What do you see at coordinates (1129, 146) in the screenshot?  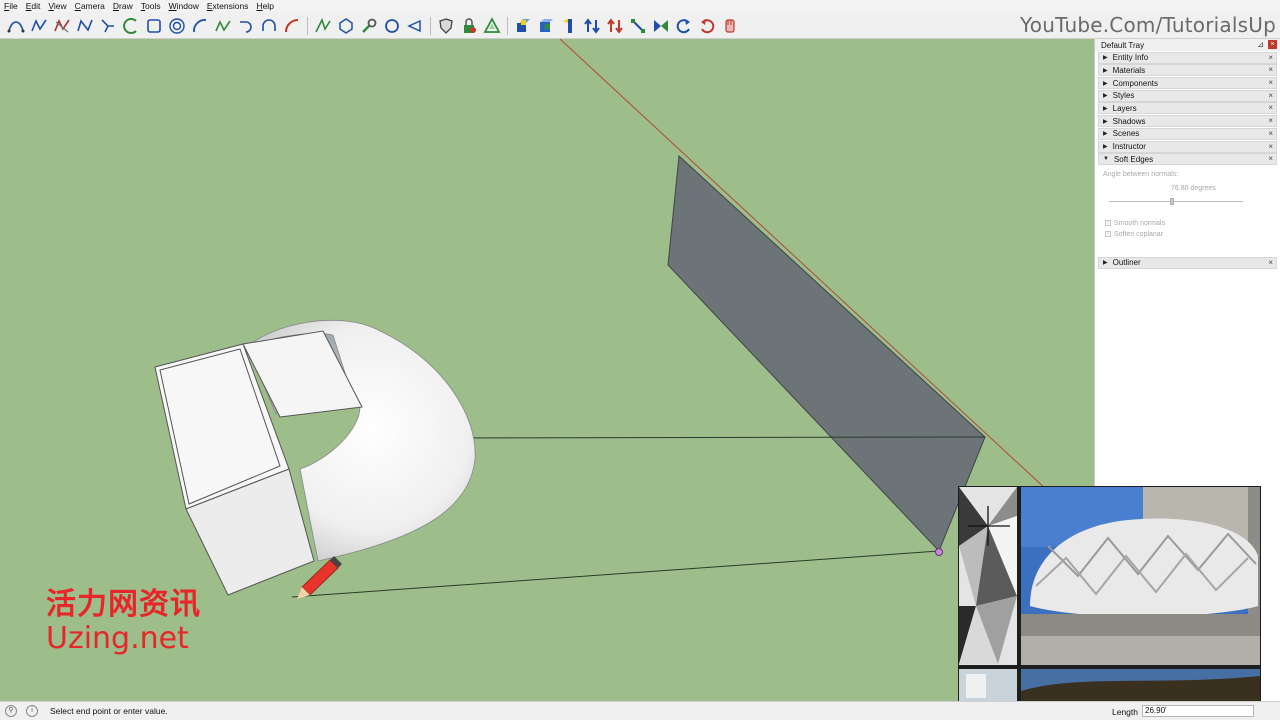 I see `panel-label: Instructor` at bounding box center [1129, 146].